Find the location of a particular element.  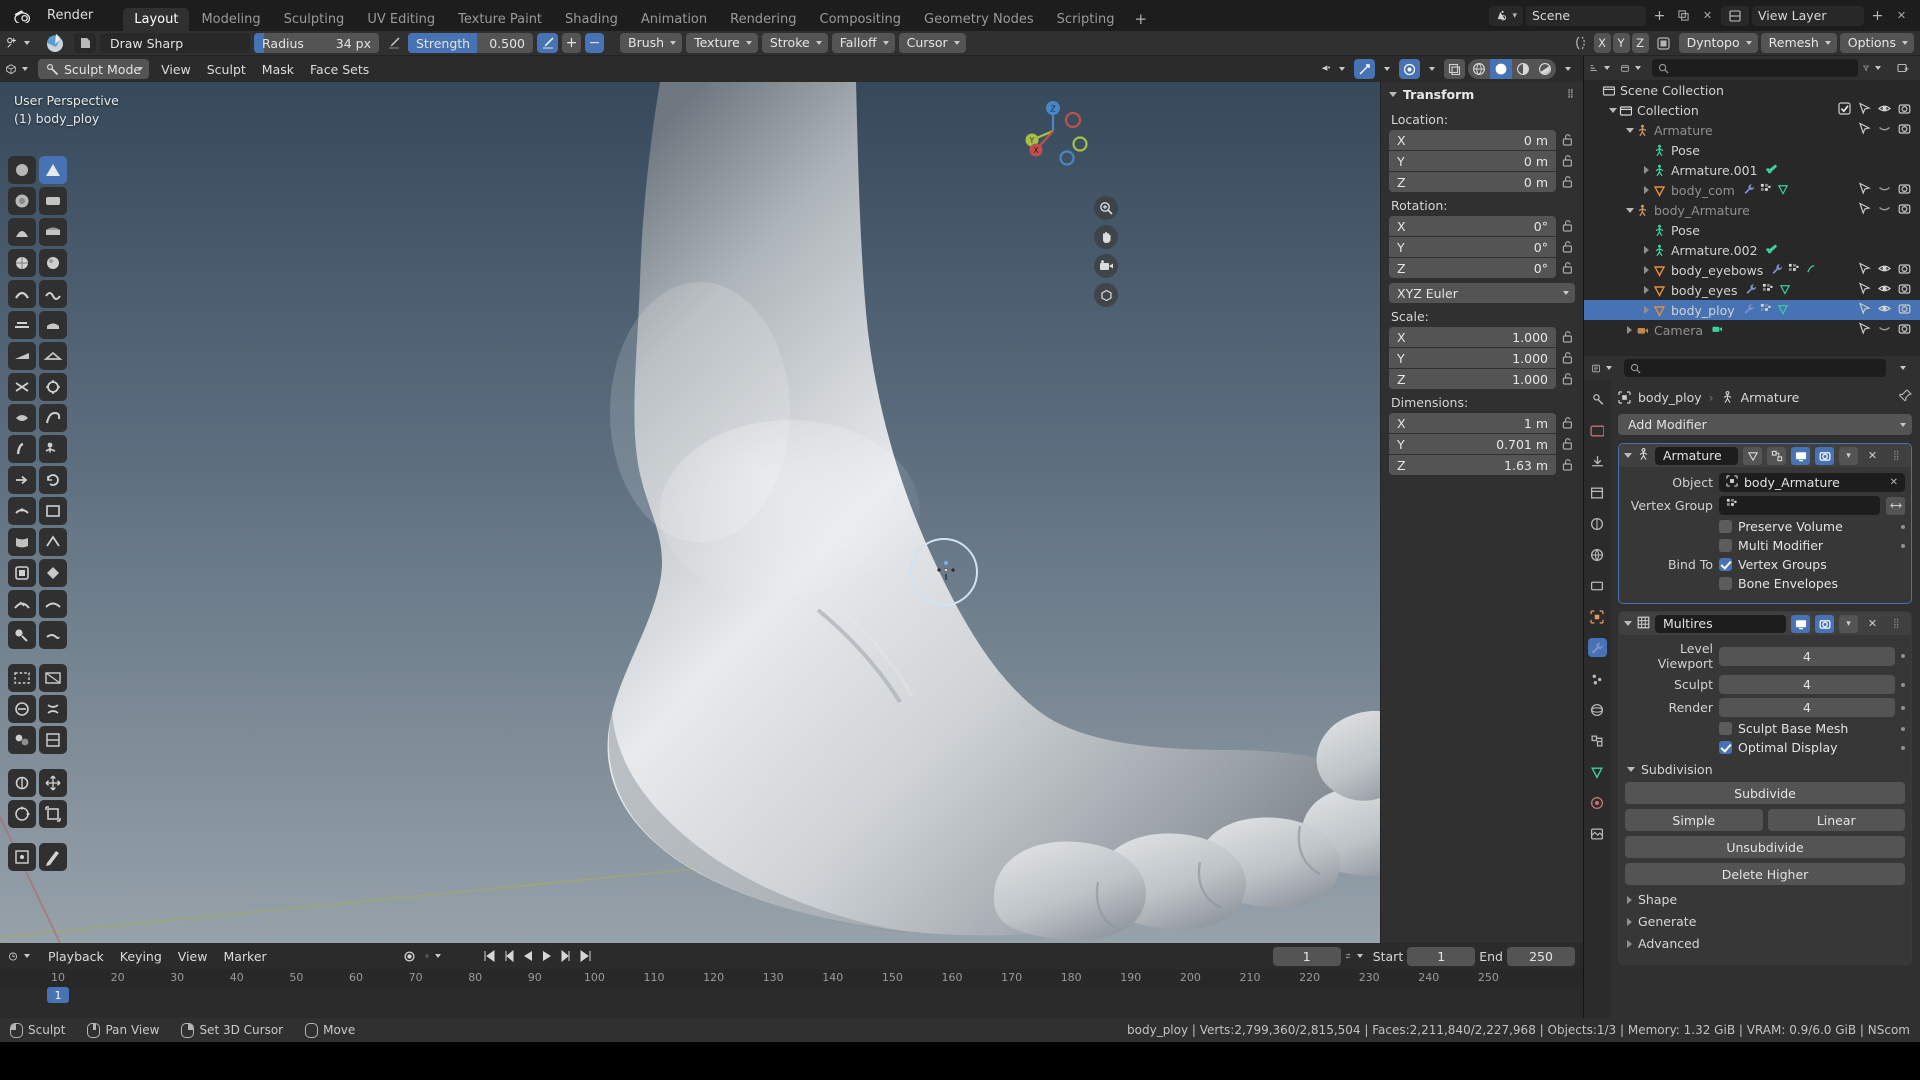

cursor-select-icon is located at coordinates (1864, 310).